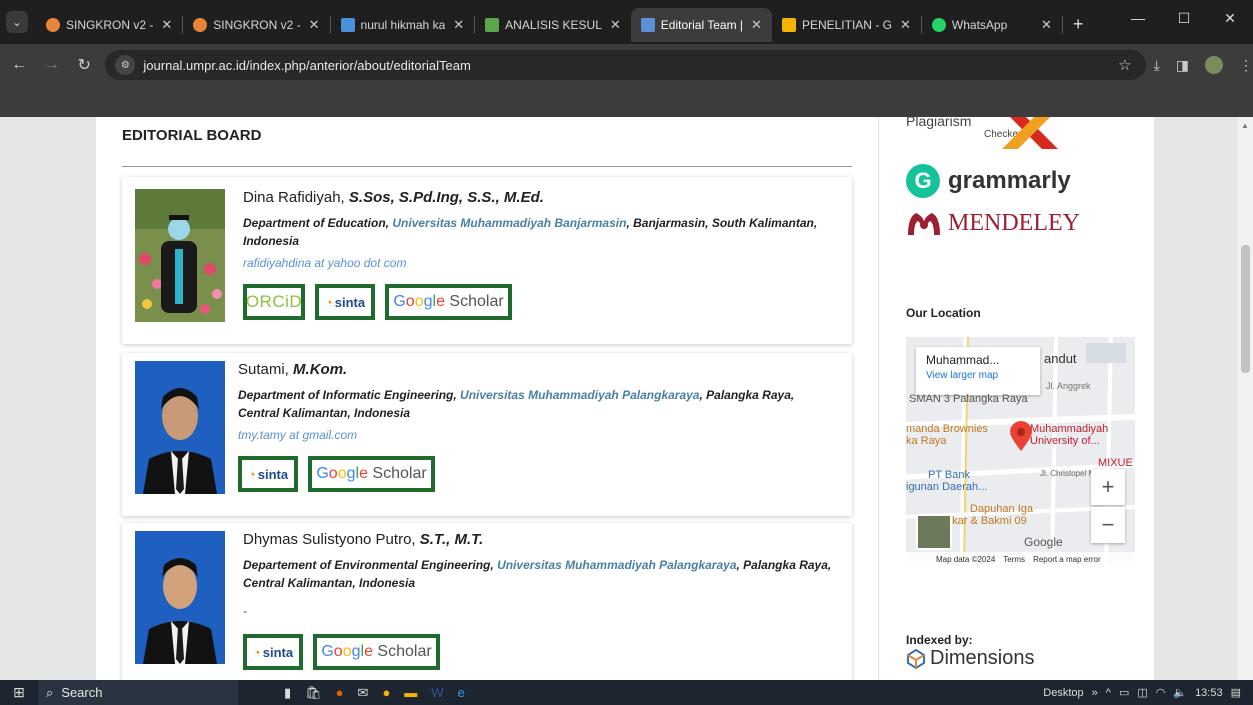 Image resolution: width=1253 pixels, height=705 pixels. What do you see at coordinates (461, 692) in the screenshot?
I see `edge-icon: e` at bounding box center [461, 692].